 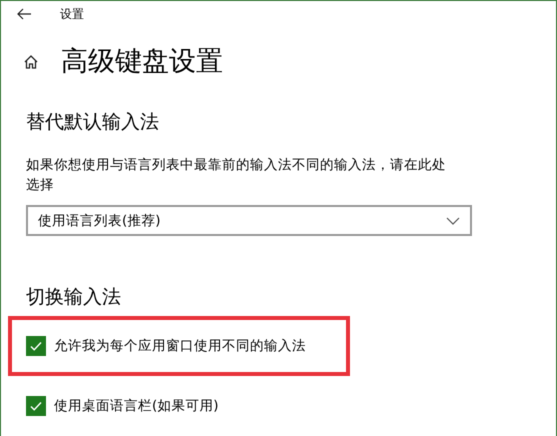 What do you see at coordinates (249, 220) in the screenshot?
I see `input-method-dropdown: 使用语言列表(推荐)` at bounding box center [249, 220].